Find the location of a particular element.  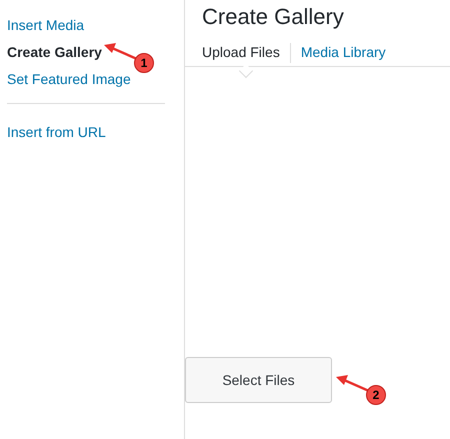

tab: Upload Files is located at coordinates (241, 52).